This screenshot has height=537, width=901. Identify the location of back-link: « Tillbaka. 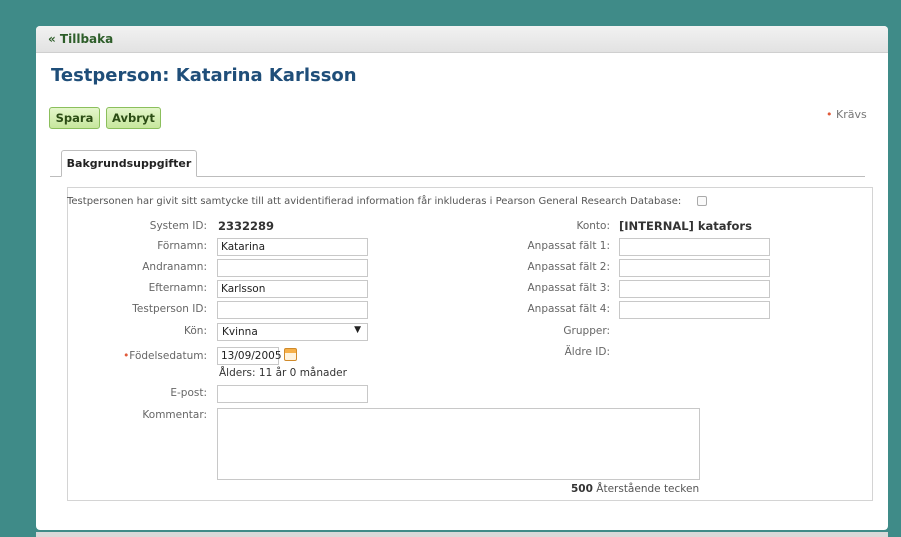
(80, 39).